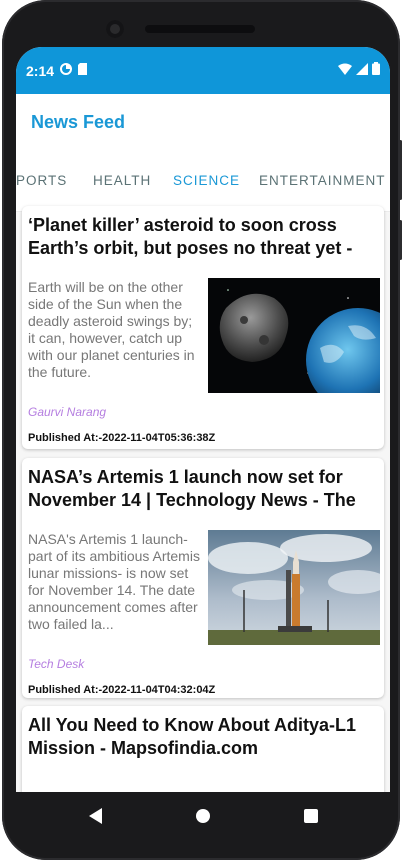 Image resolution: width=402 pixels, height=862 pixels. I want to click on rocket-launch-image, so click(294, 587).